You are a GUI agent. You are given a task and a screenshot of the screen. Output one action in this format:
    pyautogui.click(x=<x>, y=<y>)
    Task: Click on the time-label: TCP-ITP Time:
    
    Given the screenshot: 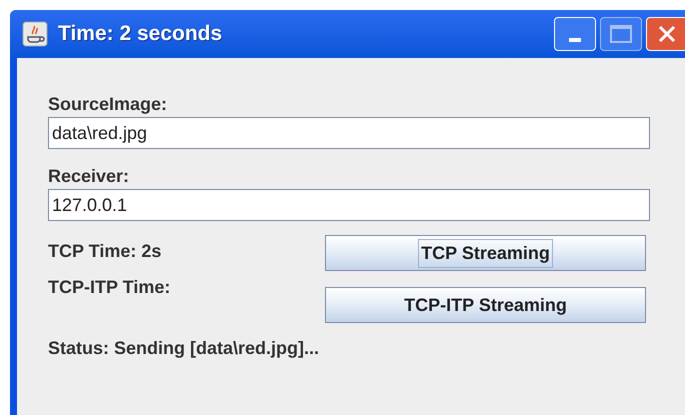 What is the action you would take?
    pyautogui.click(x=110, y=287)
    